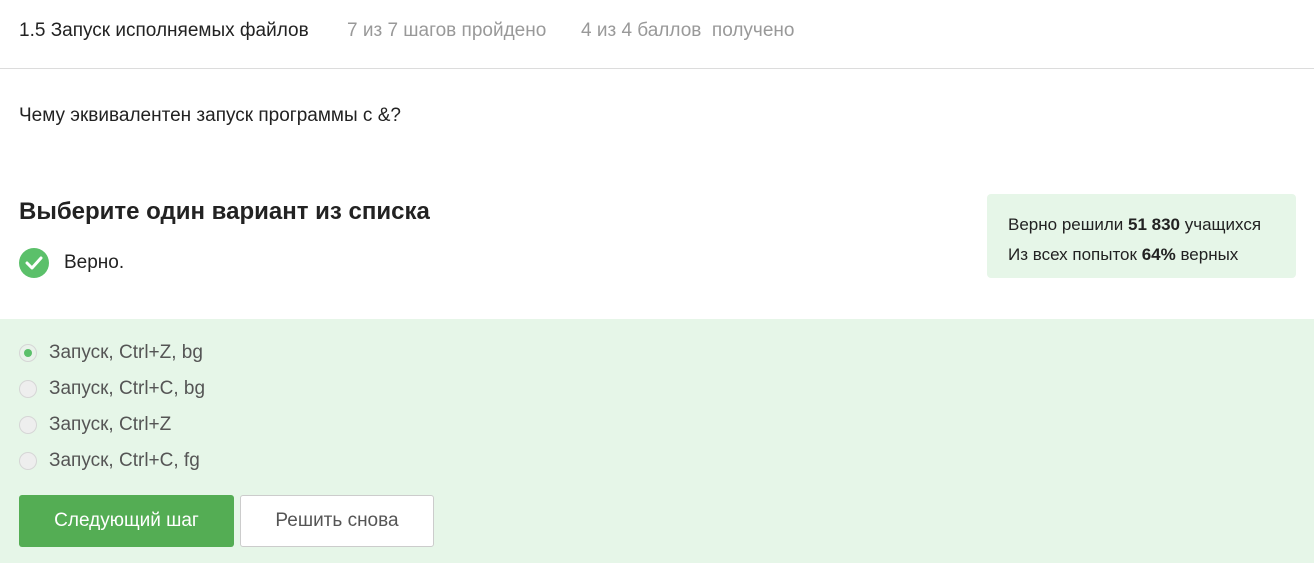 This screenshot has width=1314, height=563. What do you see at coordinates (28, 353) in the screenshot?
I see `radio-selected-icon` at bounding box center [28, 353].